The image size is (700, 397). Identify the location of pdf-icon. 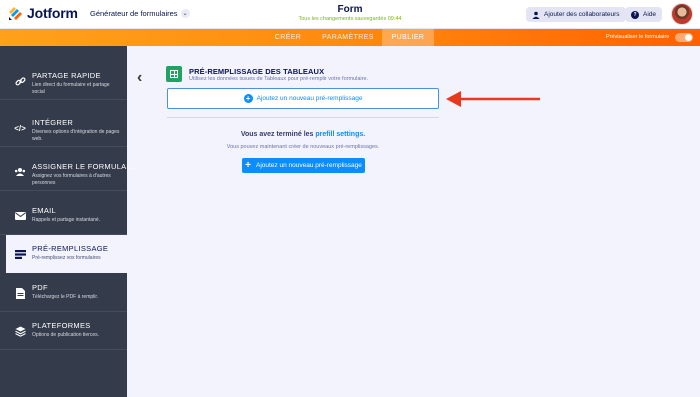
(20, 293).